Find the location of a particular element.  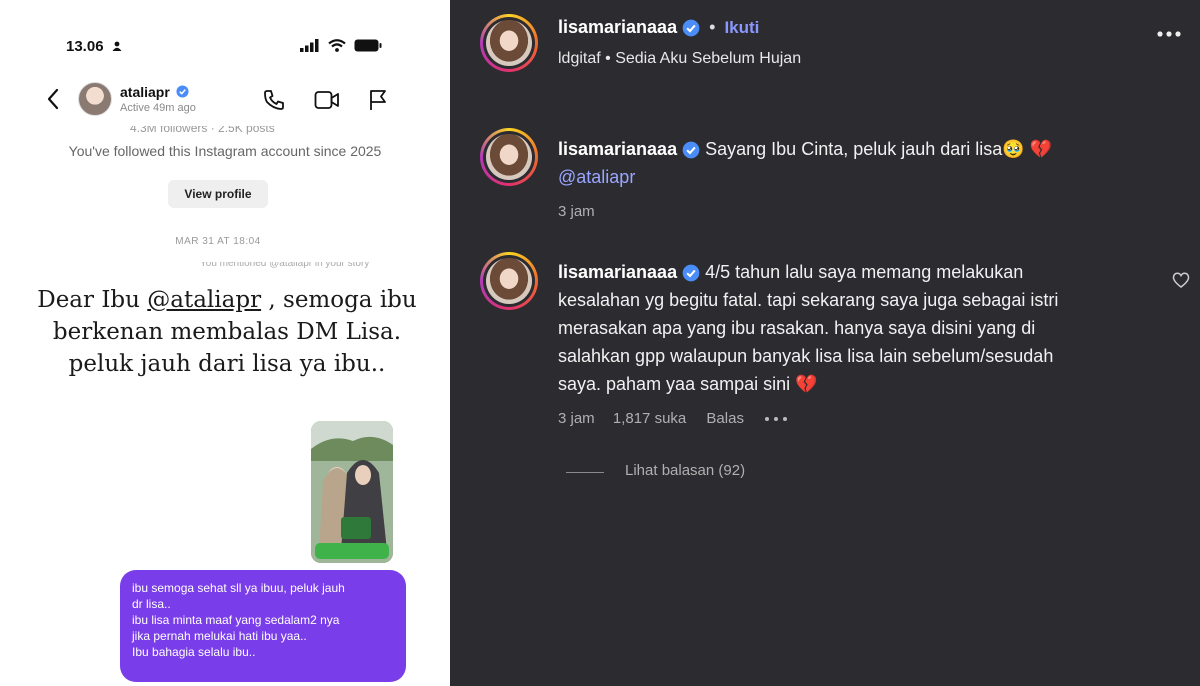

date-separator: MAR 31 AT 18:04 is located at coordinates (218, 241).